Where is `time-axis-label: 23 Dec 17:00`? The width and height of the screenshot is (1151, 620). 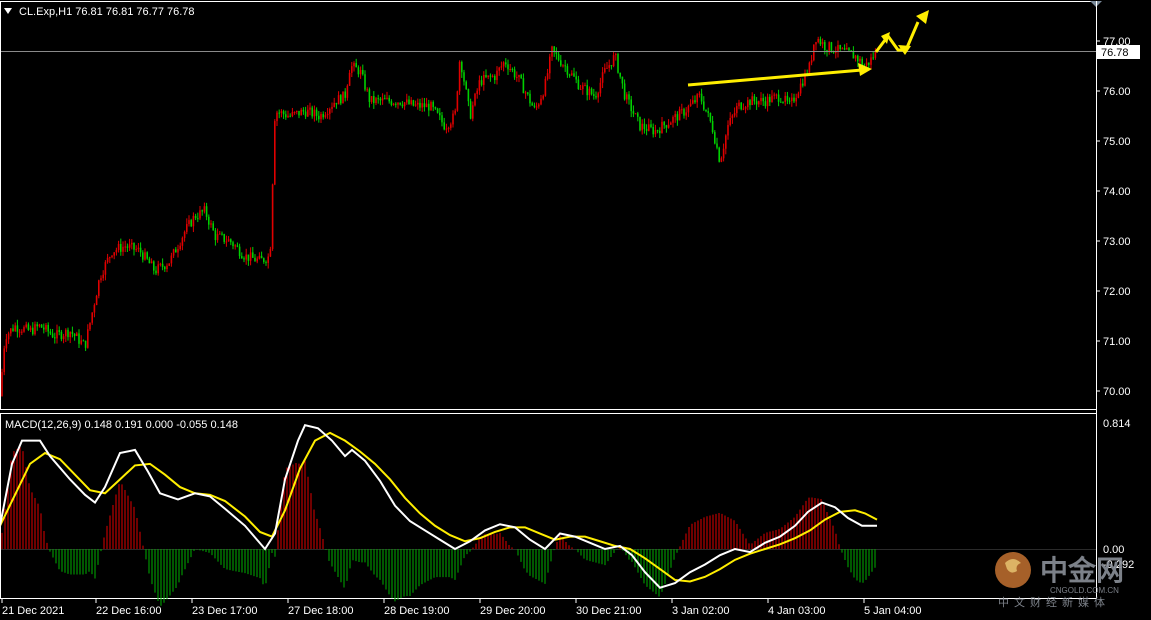 time-axis-label: 23 Dec 17:00 is located at coordinates (224, 611).